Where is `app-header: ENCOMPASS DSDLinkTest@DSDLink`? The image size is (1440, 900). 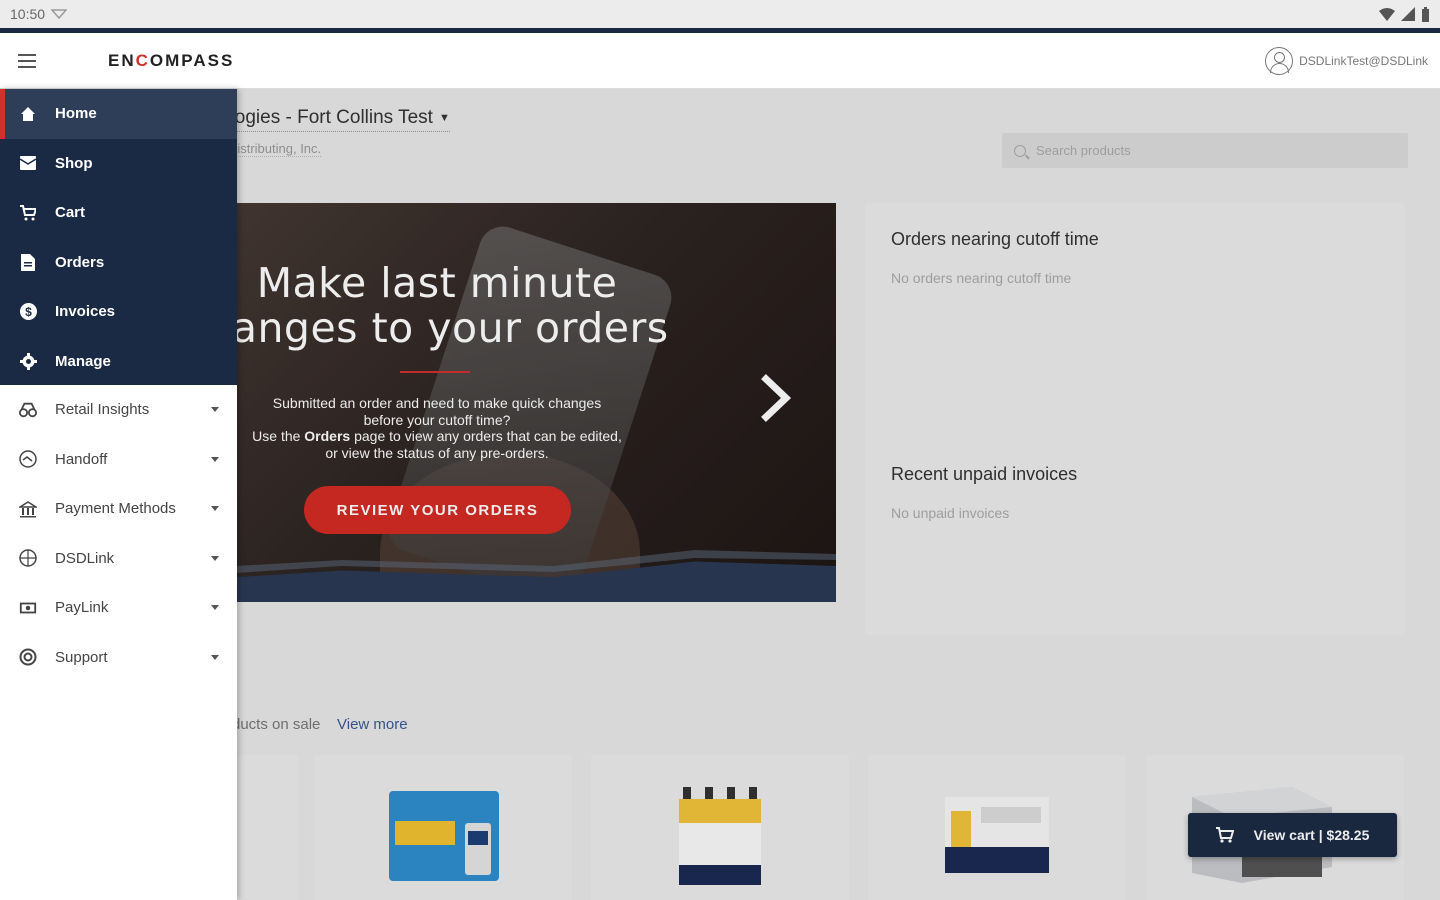 app-header: ENCOMPASS DSDLinkTest@DSDLink is located at coordinates (720, 61).